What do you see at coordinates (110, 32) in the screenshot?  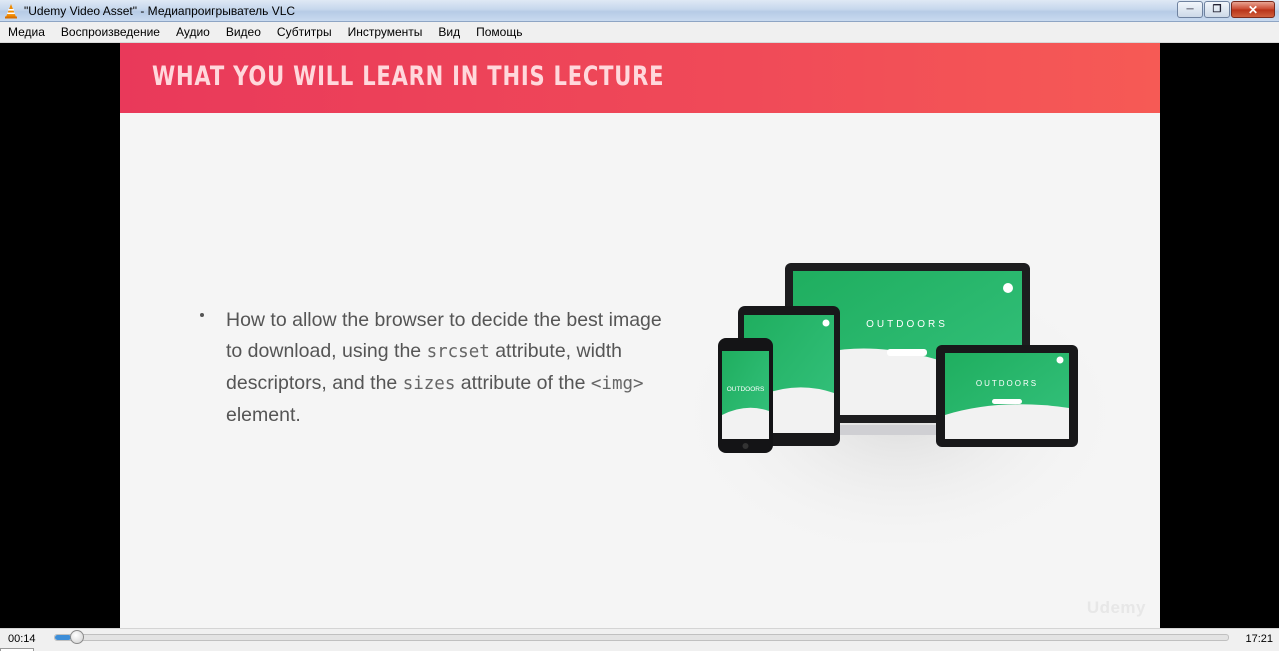 I see `menu-playback: Воспроизведение` at bounding box center [110, 32].